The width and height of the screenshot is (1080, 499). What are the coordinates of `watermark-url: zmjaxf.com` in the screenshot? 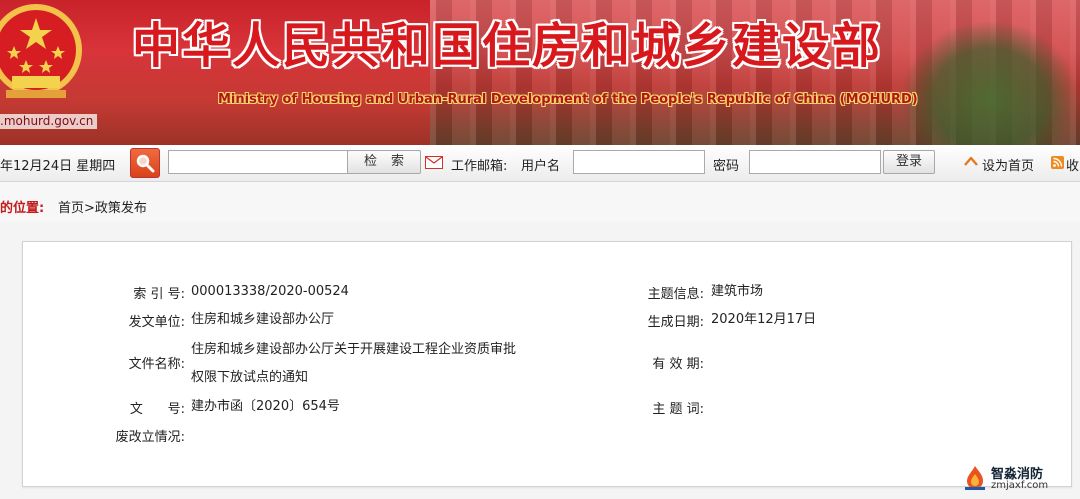 It's located at (1020, 485).